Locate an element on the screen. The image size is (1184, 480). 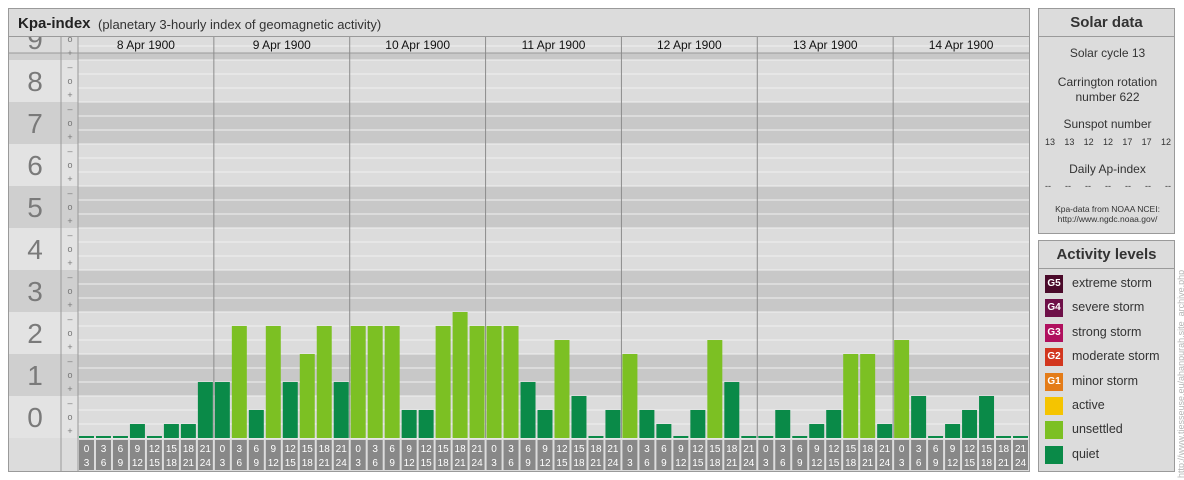
time-slot-start: 3 is located at coordinates (919, 449).